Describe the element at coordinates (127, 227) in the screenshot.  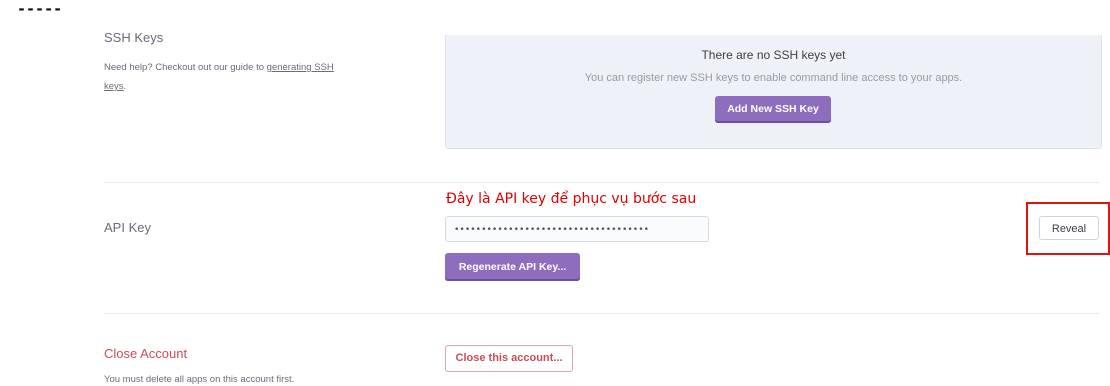
I see `api-key-label: API Key` at that location.